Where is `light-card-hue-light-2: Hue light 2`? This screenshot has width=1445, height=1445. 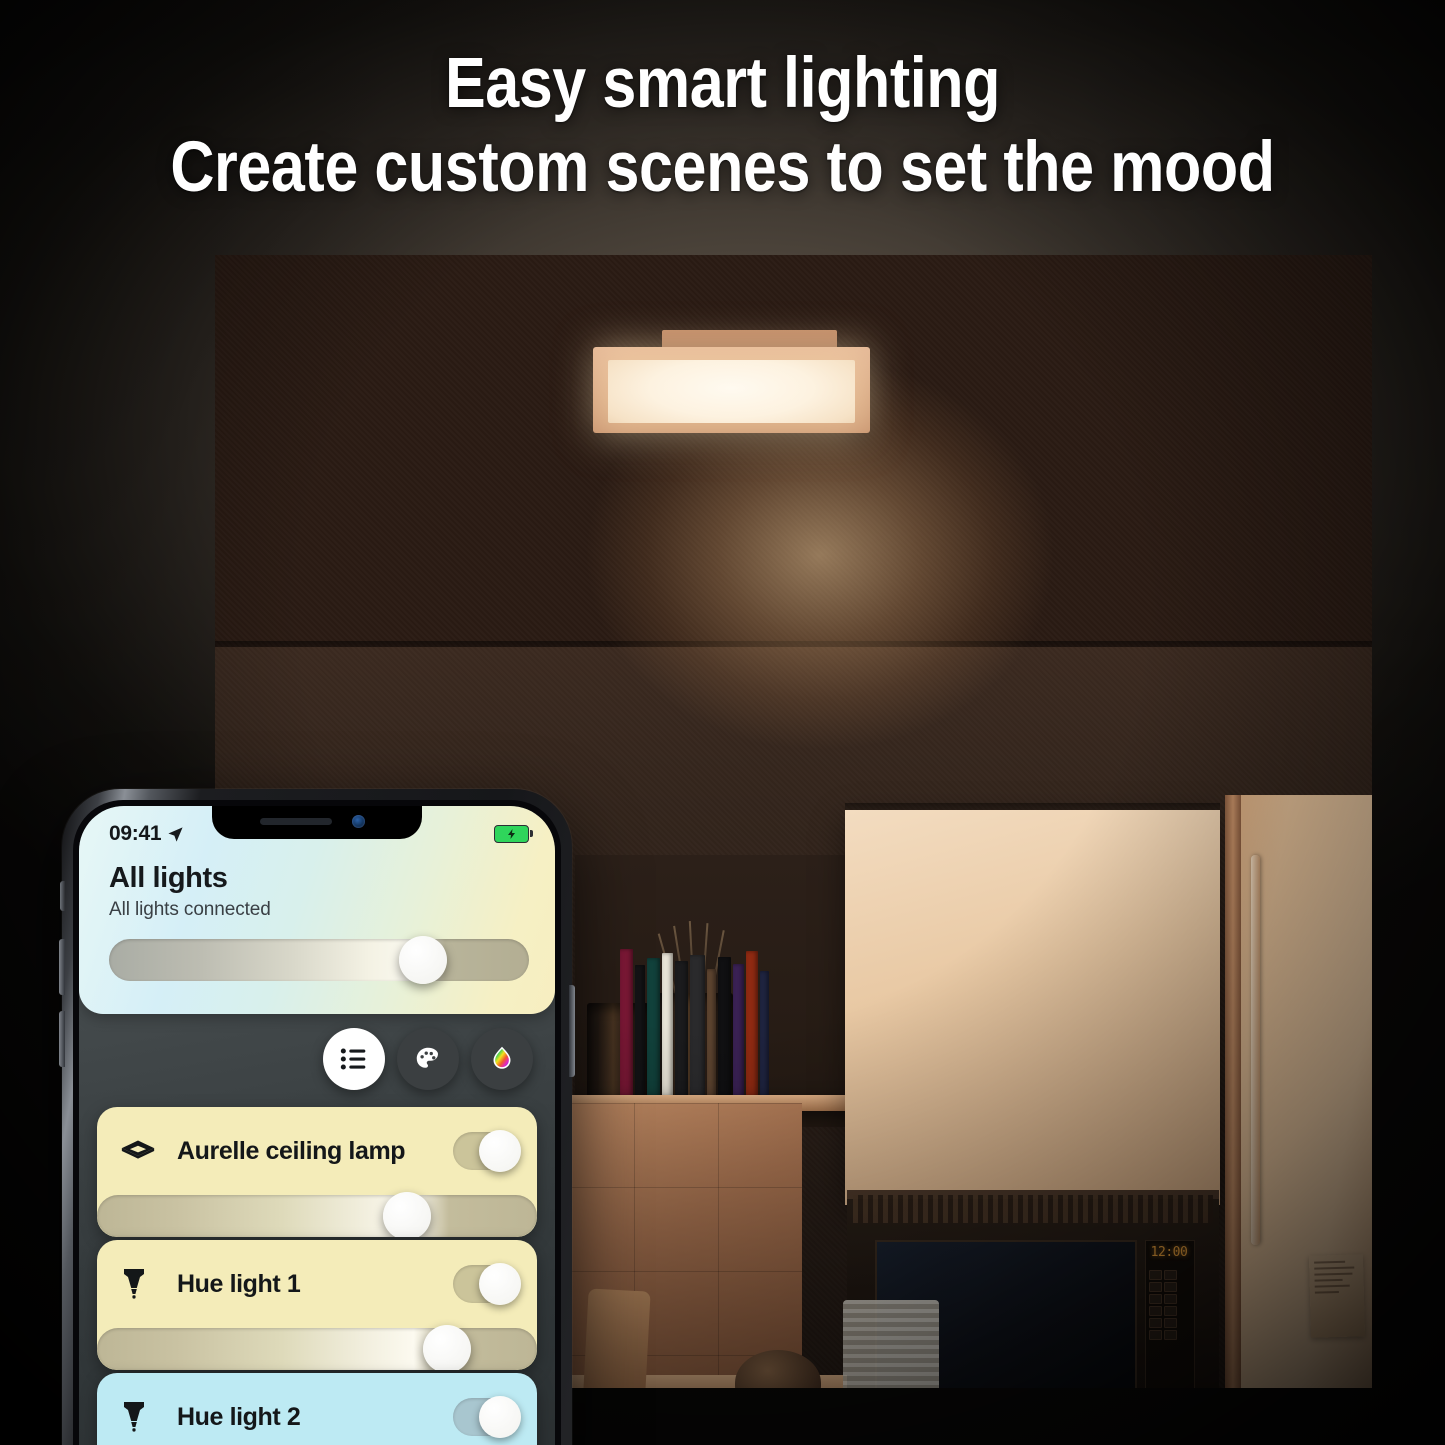 light-card-hue-light-2: Hue light 2 is located at coordinates (317, 1409).